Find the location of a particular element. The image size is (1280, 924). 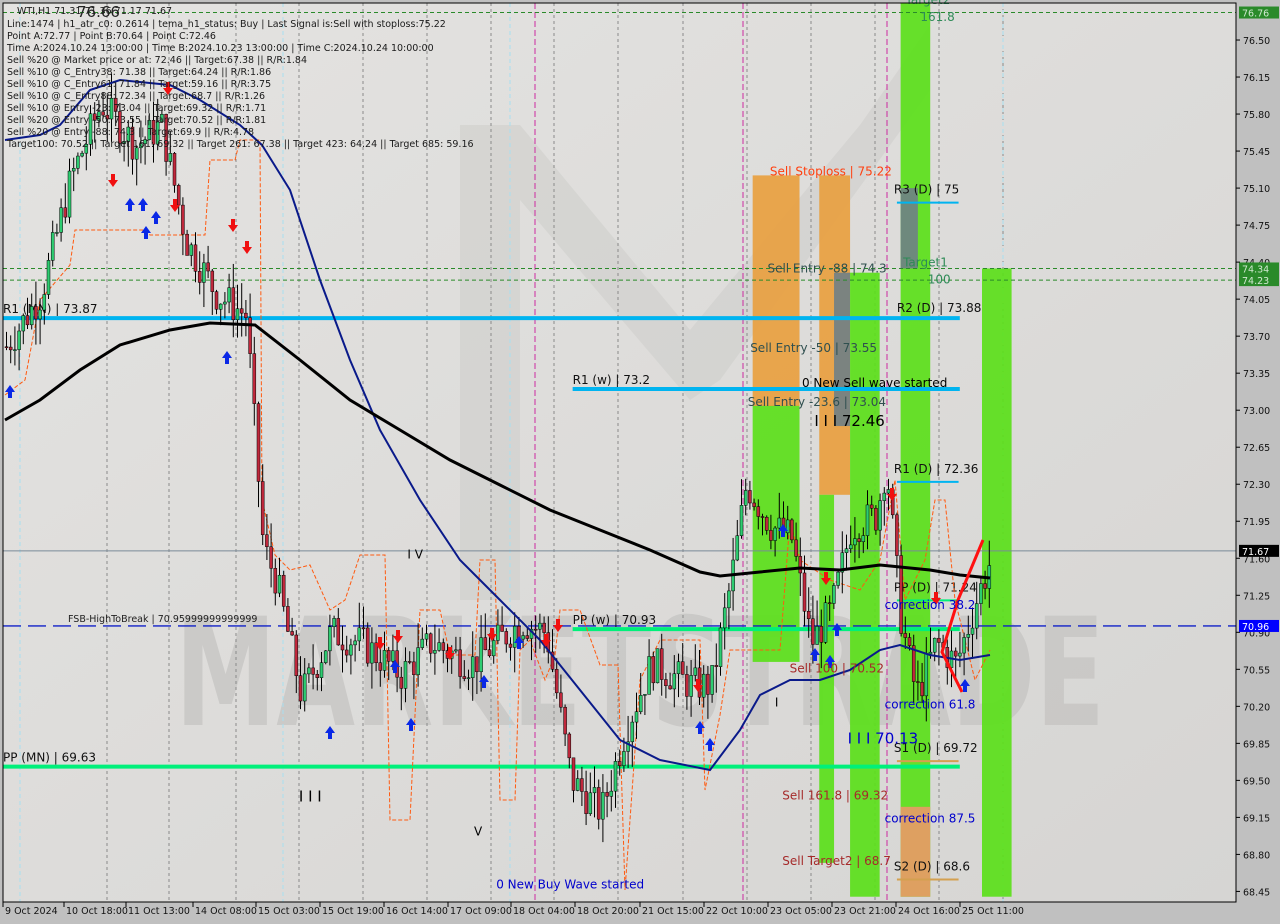

price-tag-label: 71.67 is located at coordinates (1255, 552).